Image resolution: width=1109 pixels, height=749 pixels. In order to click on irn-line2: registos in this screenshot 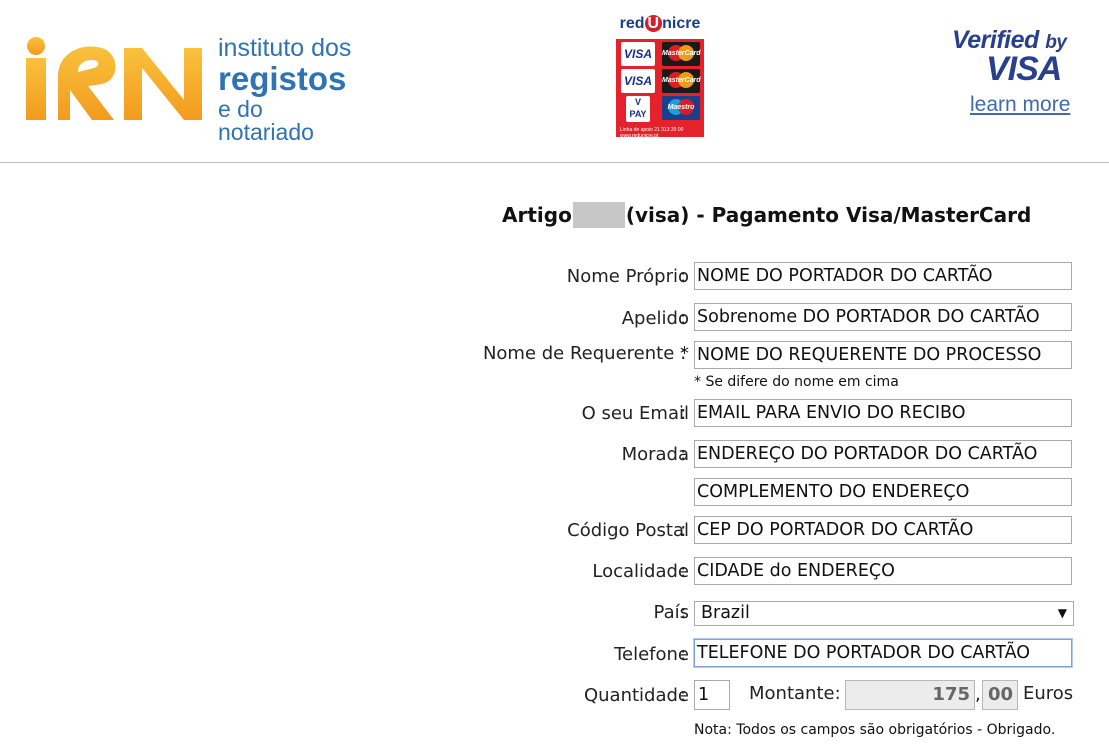, I will do `click(282, 78)`.